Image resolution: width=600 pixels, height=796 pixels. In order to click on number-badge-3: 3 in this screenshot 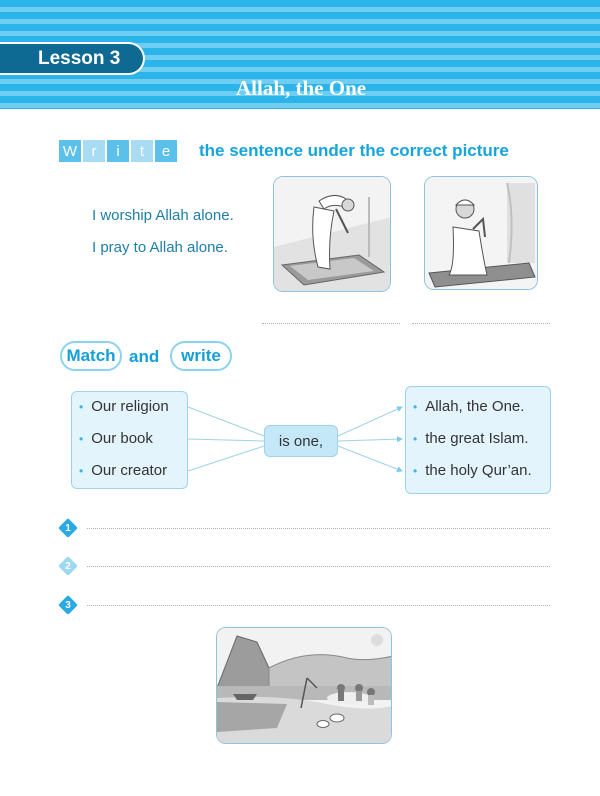, I will do `click(68, 605)`.